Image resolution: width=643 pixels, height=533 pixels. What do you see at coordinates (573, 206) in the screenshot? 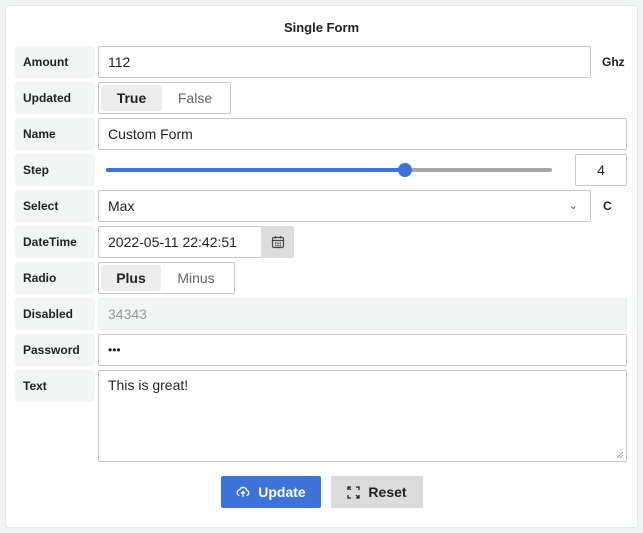
I see `chevron-down-icon: ⌄` at bounding box center [573, 206].